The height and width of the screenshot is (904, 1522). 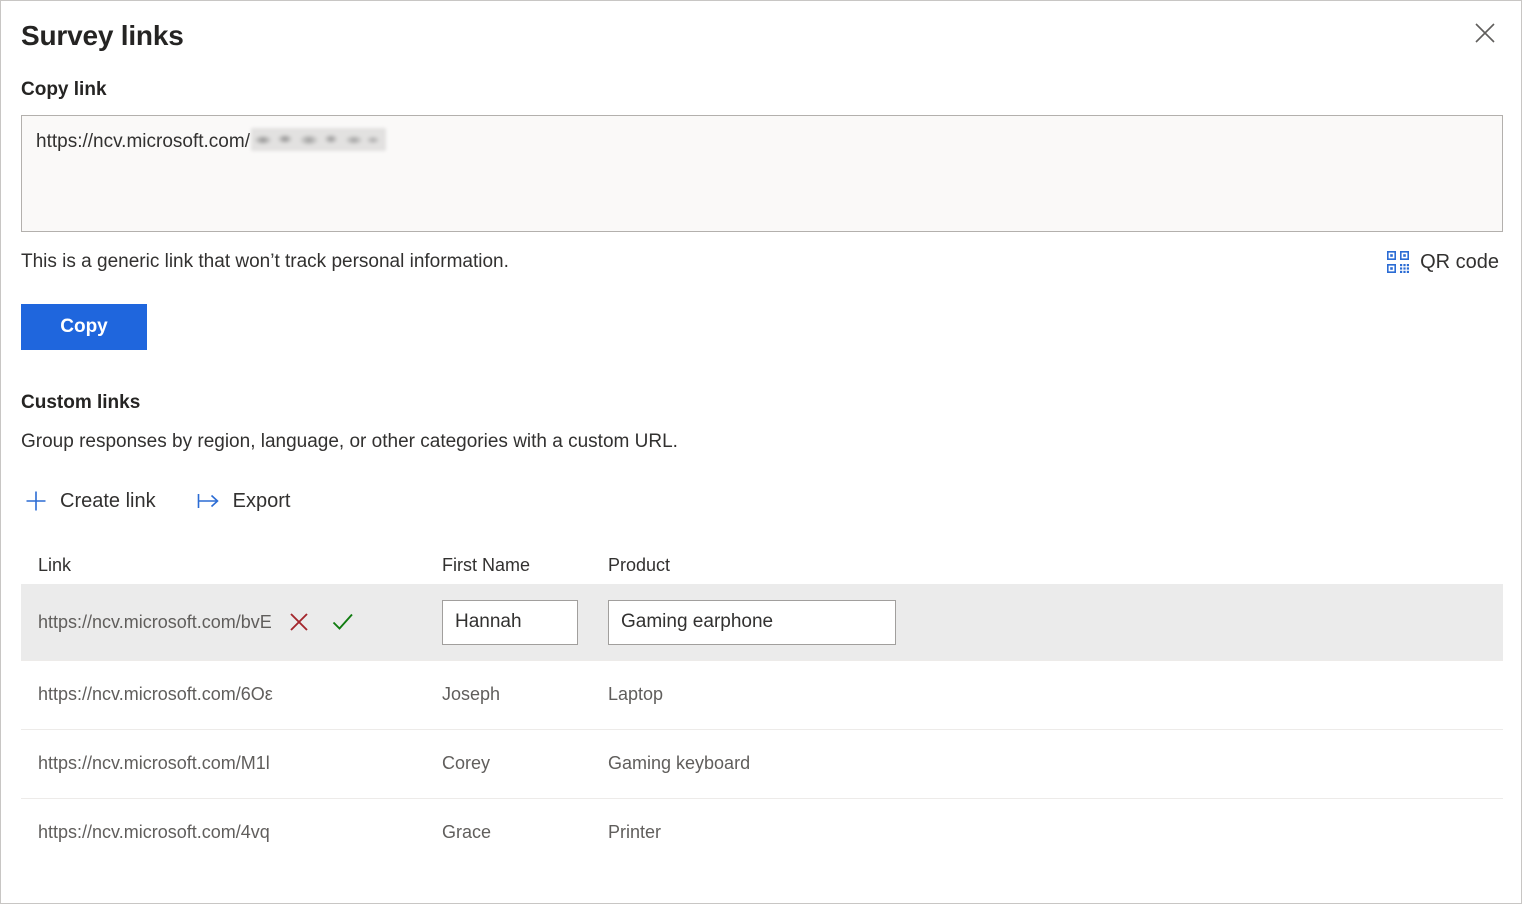 I want to click on confirm-edit-icon, so click(x=343, y=622).